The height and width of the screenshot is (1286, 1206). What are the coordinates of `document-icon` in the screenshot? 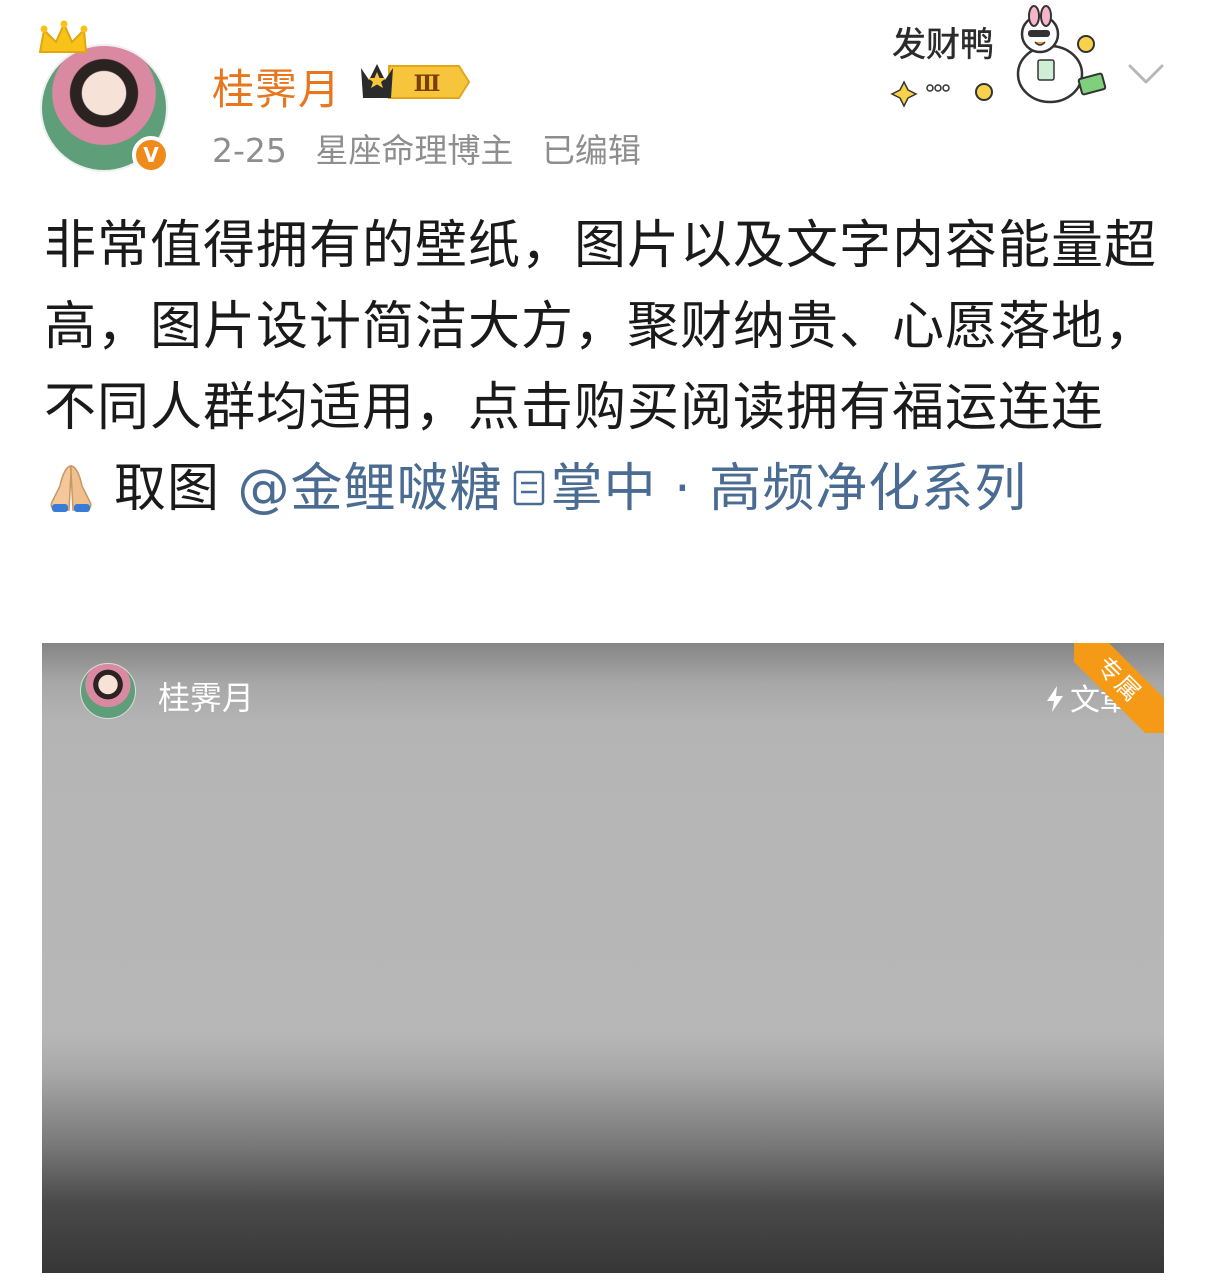 It's located at (528, 488).